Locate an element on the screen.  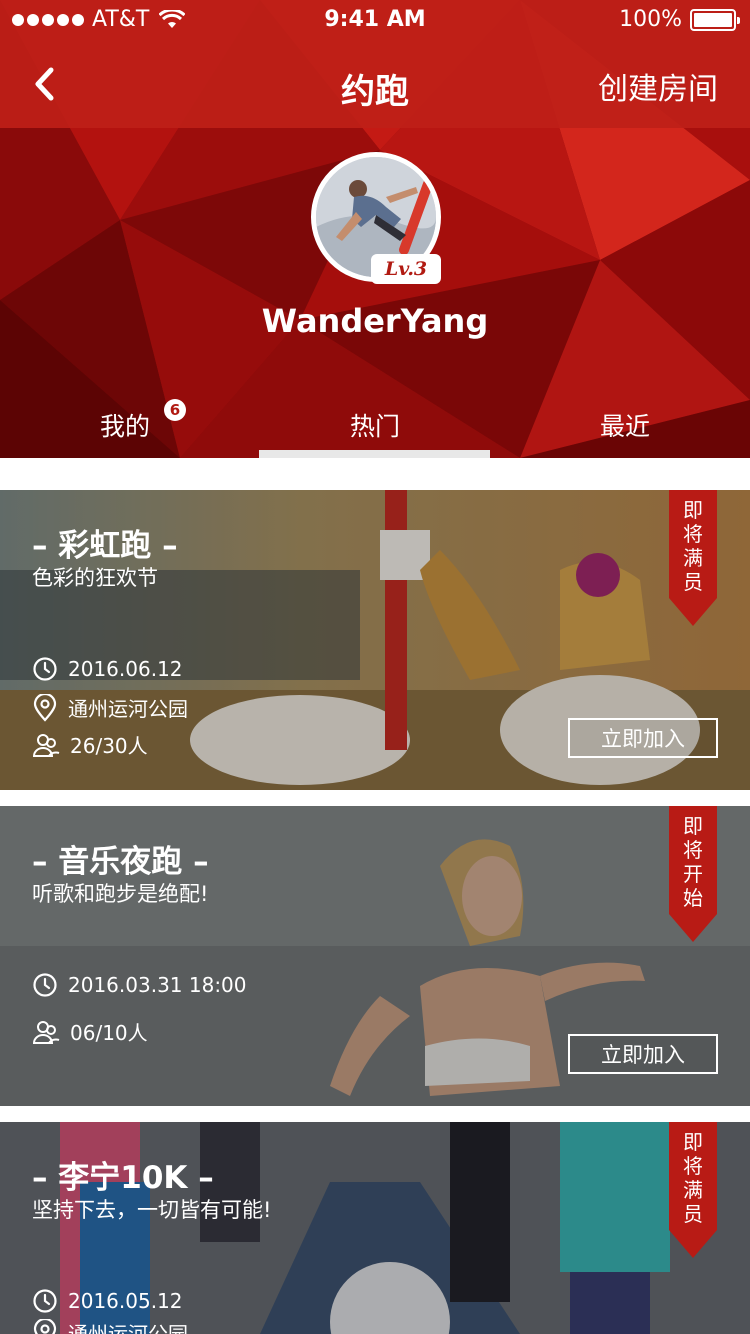
tab-label: 最近 is located at coordinates (624, 426).